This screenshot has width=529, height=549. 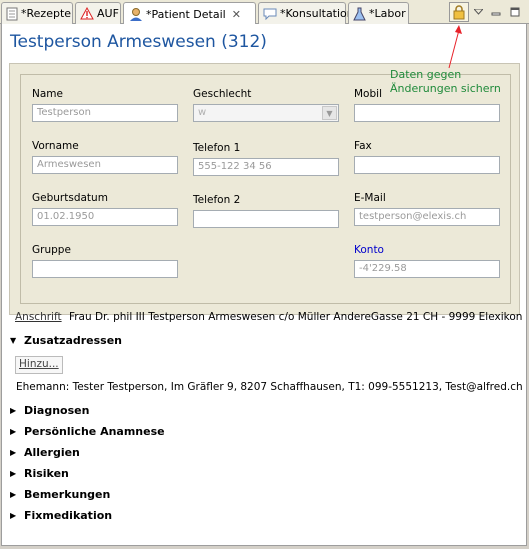 What do you see at coordinates (105, 113) in the screenshot?
I see `name-field: Testperson` at bounding box center [105, 113].